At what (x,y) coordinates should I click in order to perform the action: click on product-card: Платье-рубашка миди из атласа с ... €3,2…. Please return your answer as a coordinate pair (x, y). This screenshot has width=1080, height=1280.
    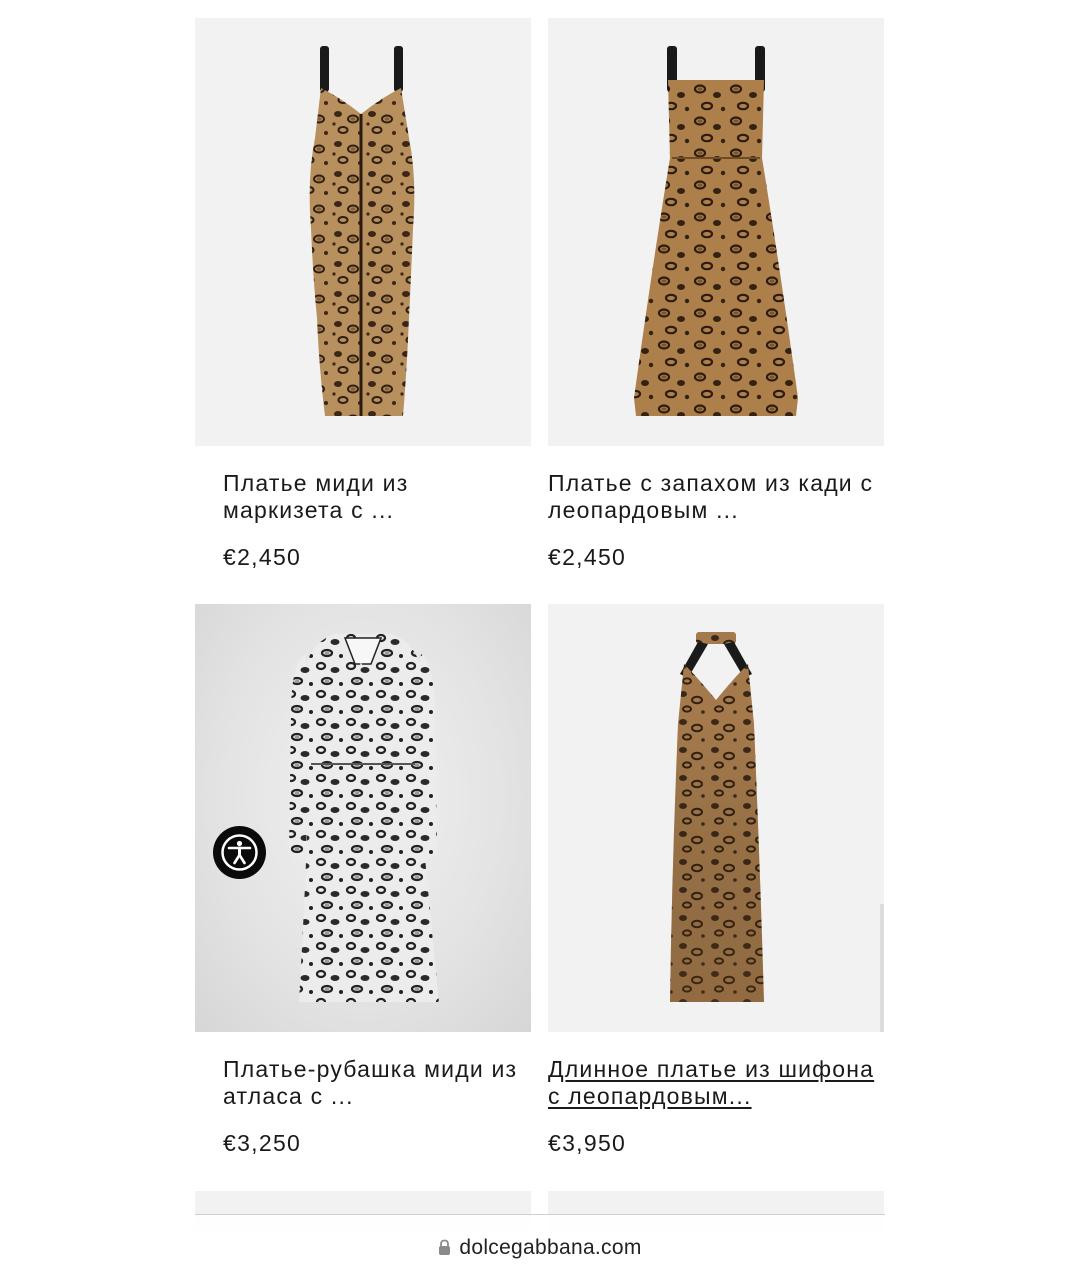
    Looking at the image, I should click on (363, 880).